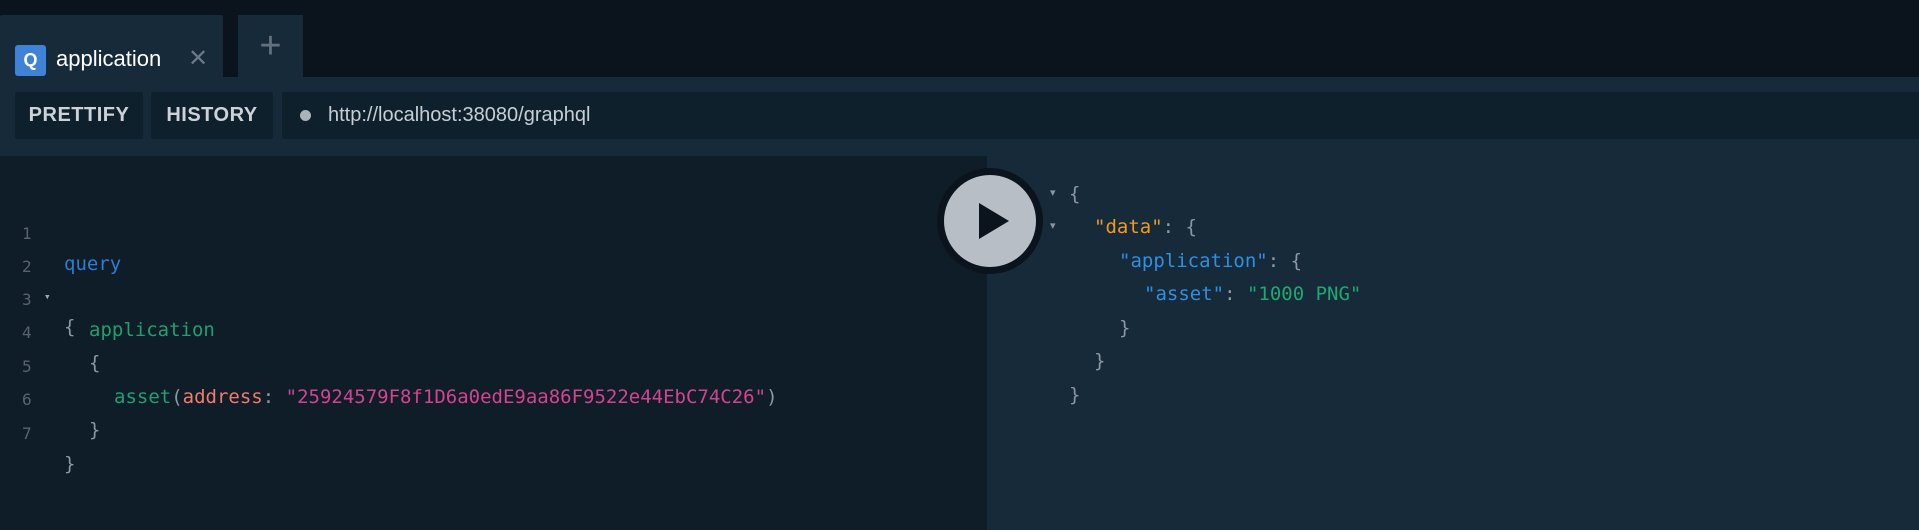 The height and width of the screenshot is (530, 1919). I want to click on result-line: "data": {, so click(1145, 227).